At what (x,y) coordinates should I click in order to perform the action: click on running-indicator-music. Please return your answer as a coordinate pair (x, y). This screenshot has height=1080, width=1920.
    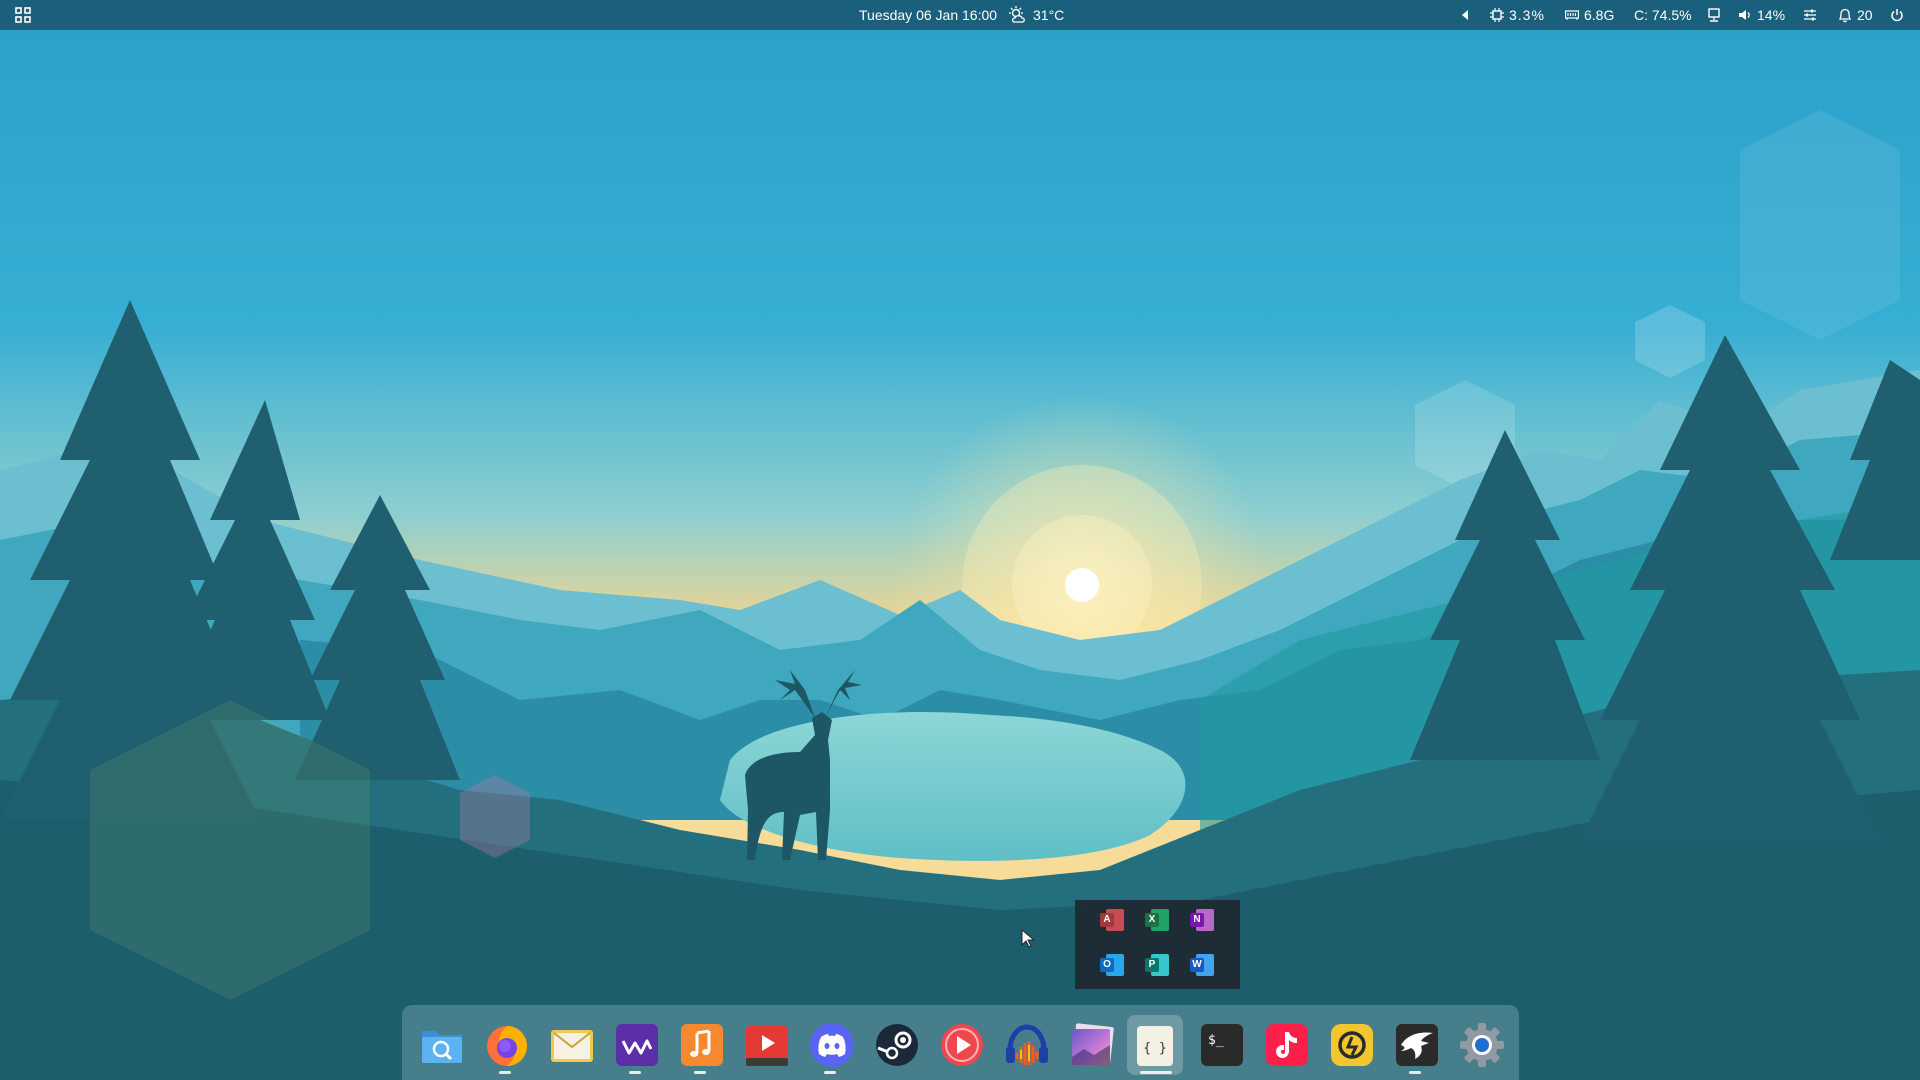
    Looking at the image, I should click on (700, 1072).